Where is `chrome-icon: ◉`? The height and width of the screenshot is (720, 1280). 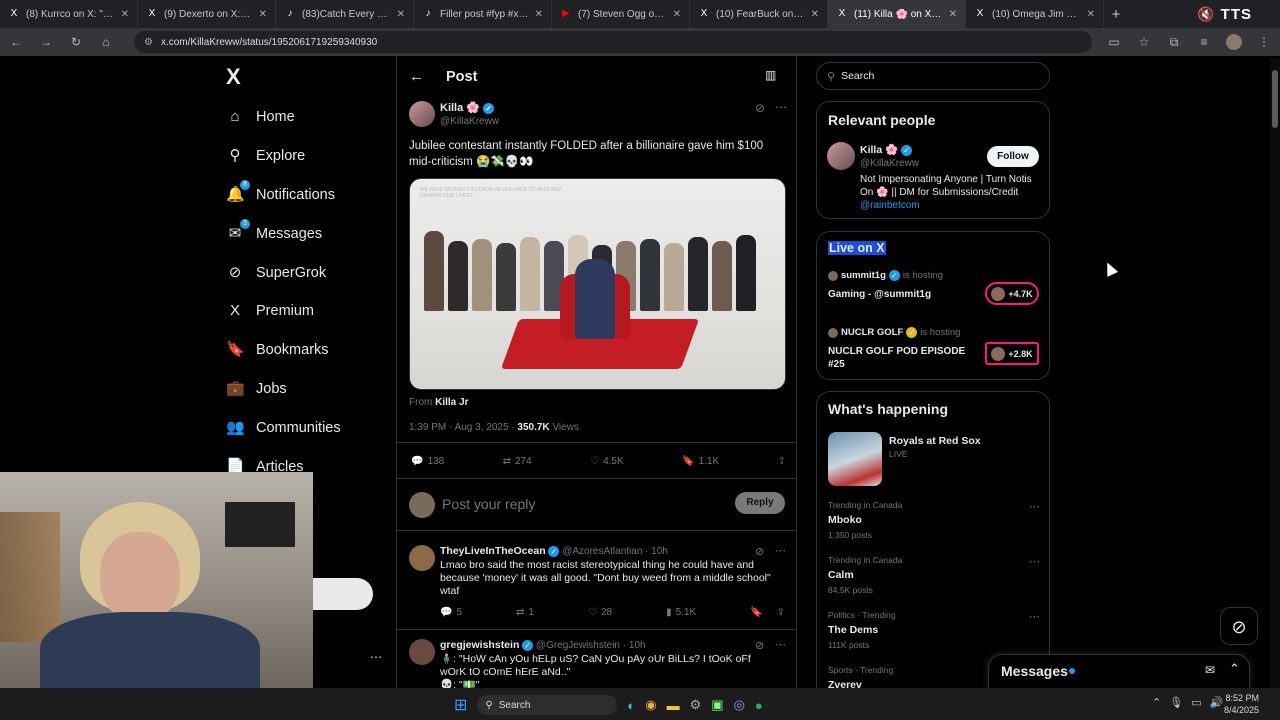
chrome-icon: ◉ is located at coordinates (650, 705).